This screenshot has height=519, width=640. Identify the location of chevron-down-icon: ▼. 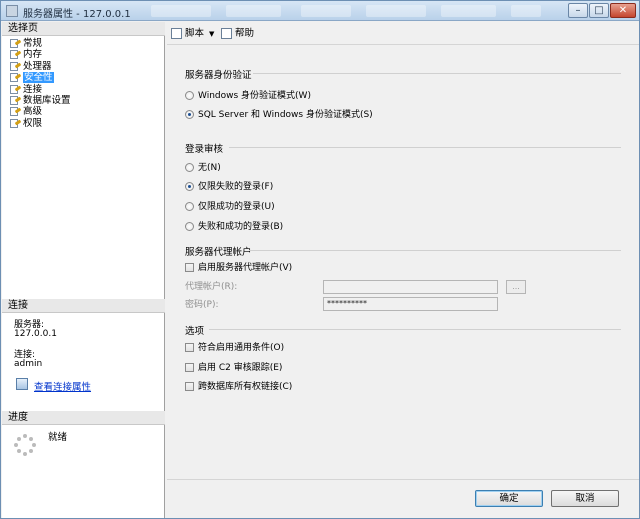
(212, 34).